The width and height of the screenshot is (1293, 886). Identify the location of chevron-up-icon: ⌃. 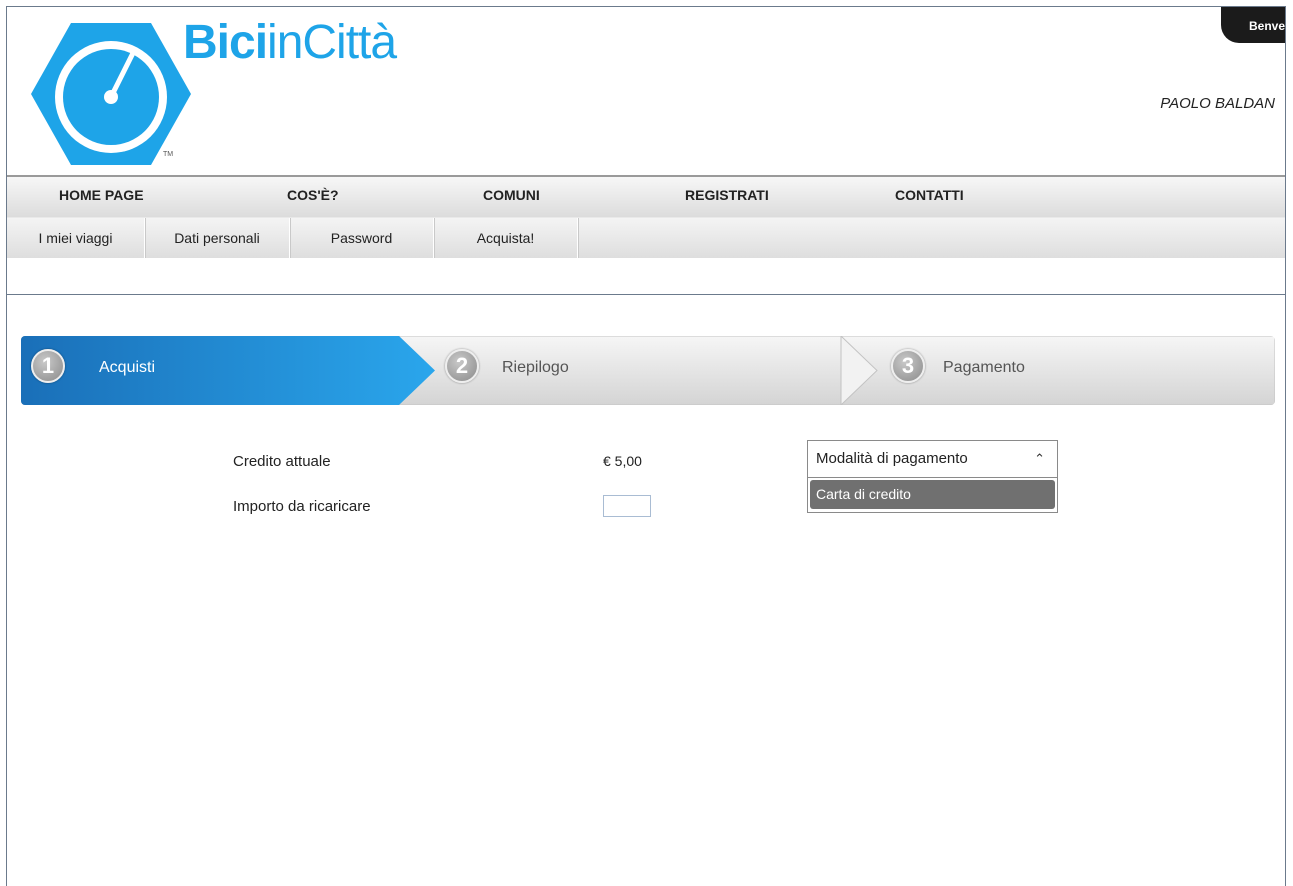
(1039, 459).